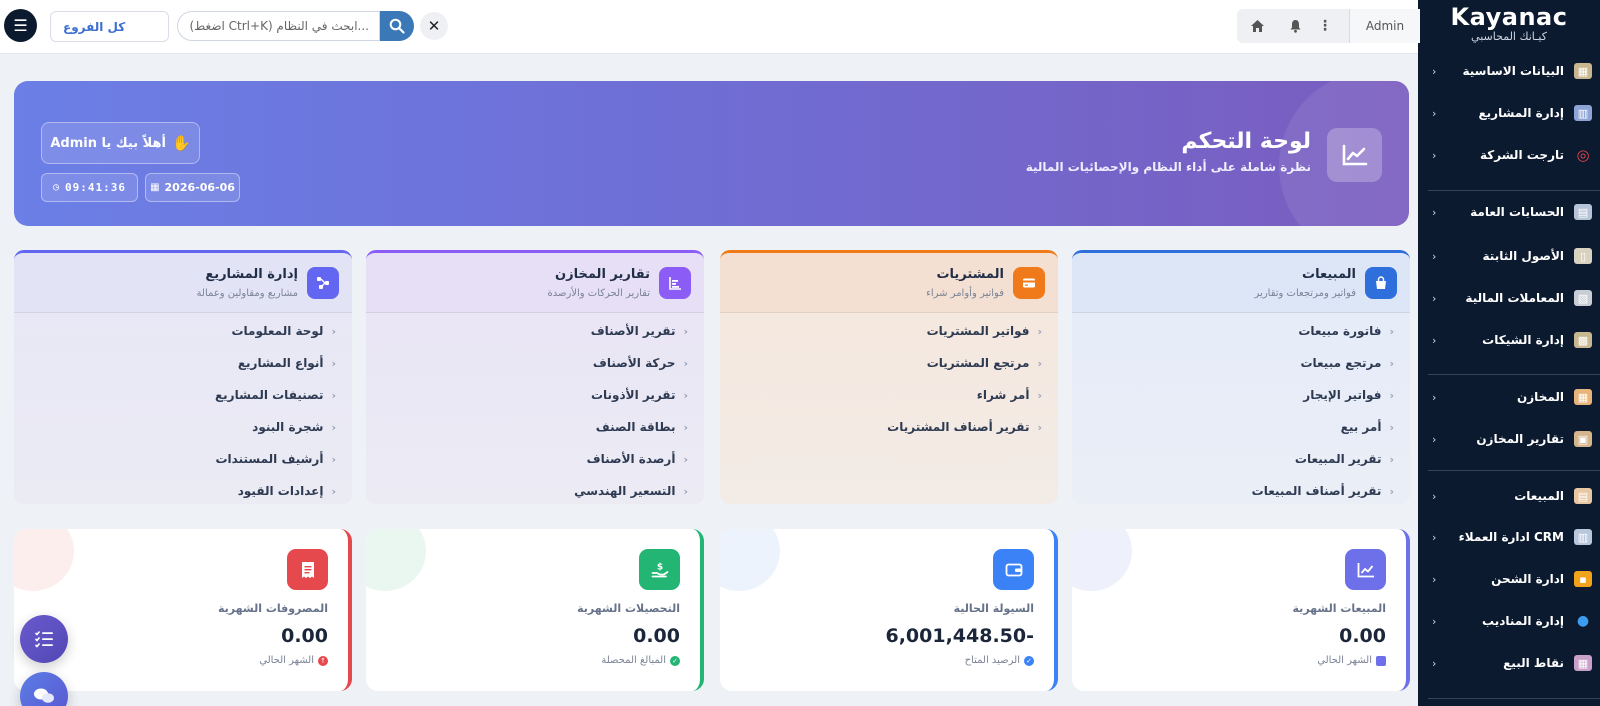 The height and width of the screenshot is (706, 1600). I want to click on search-icon, so click(397, 26).